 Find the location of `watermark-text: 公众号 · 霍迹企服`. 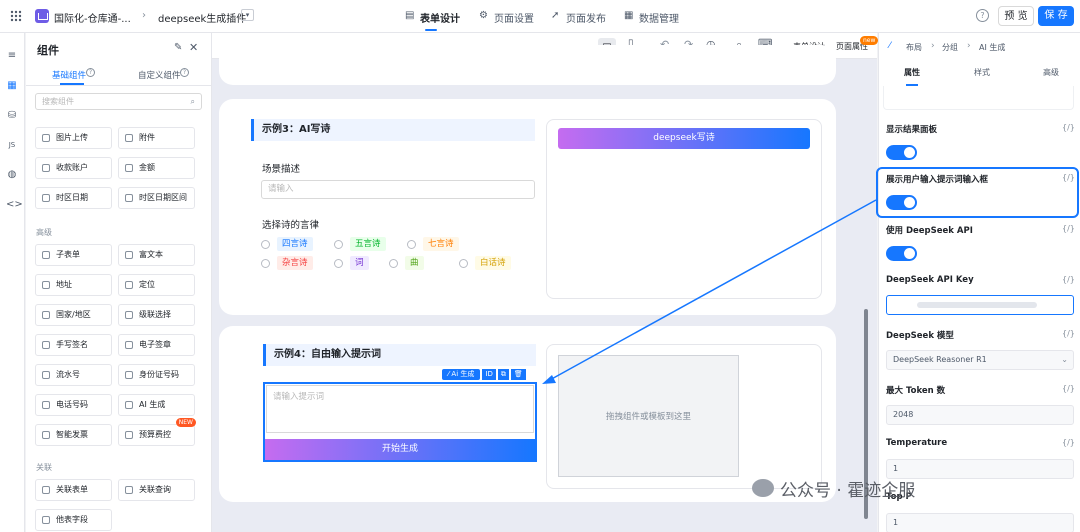

watermark-text: 公众号 · 霍迹企服 is located at coordinates (848, 490).